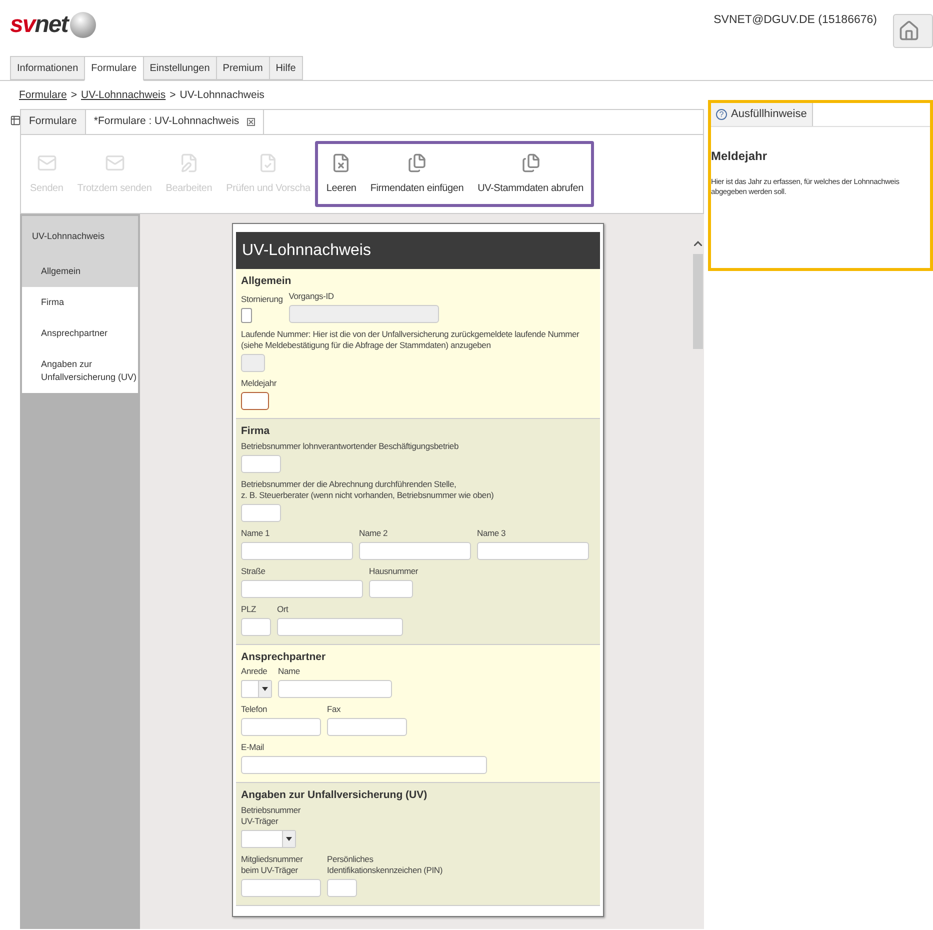 This screenshot has height=930, width=933. What do you see at coordinates (80, 302) in the screenshot?
I see `nav-item: Firma` at bounding box center [80, 302].